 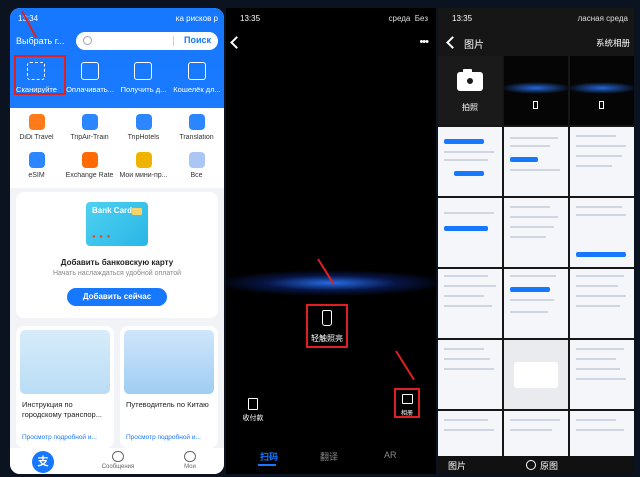 What do you see at coordinates (36, 169) in the screenshot?
I see `service-esim: eSIM` at bounding box center [36, 169].